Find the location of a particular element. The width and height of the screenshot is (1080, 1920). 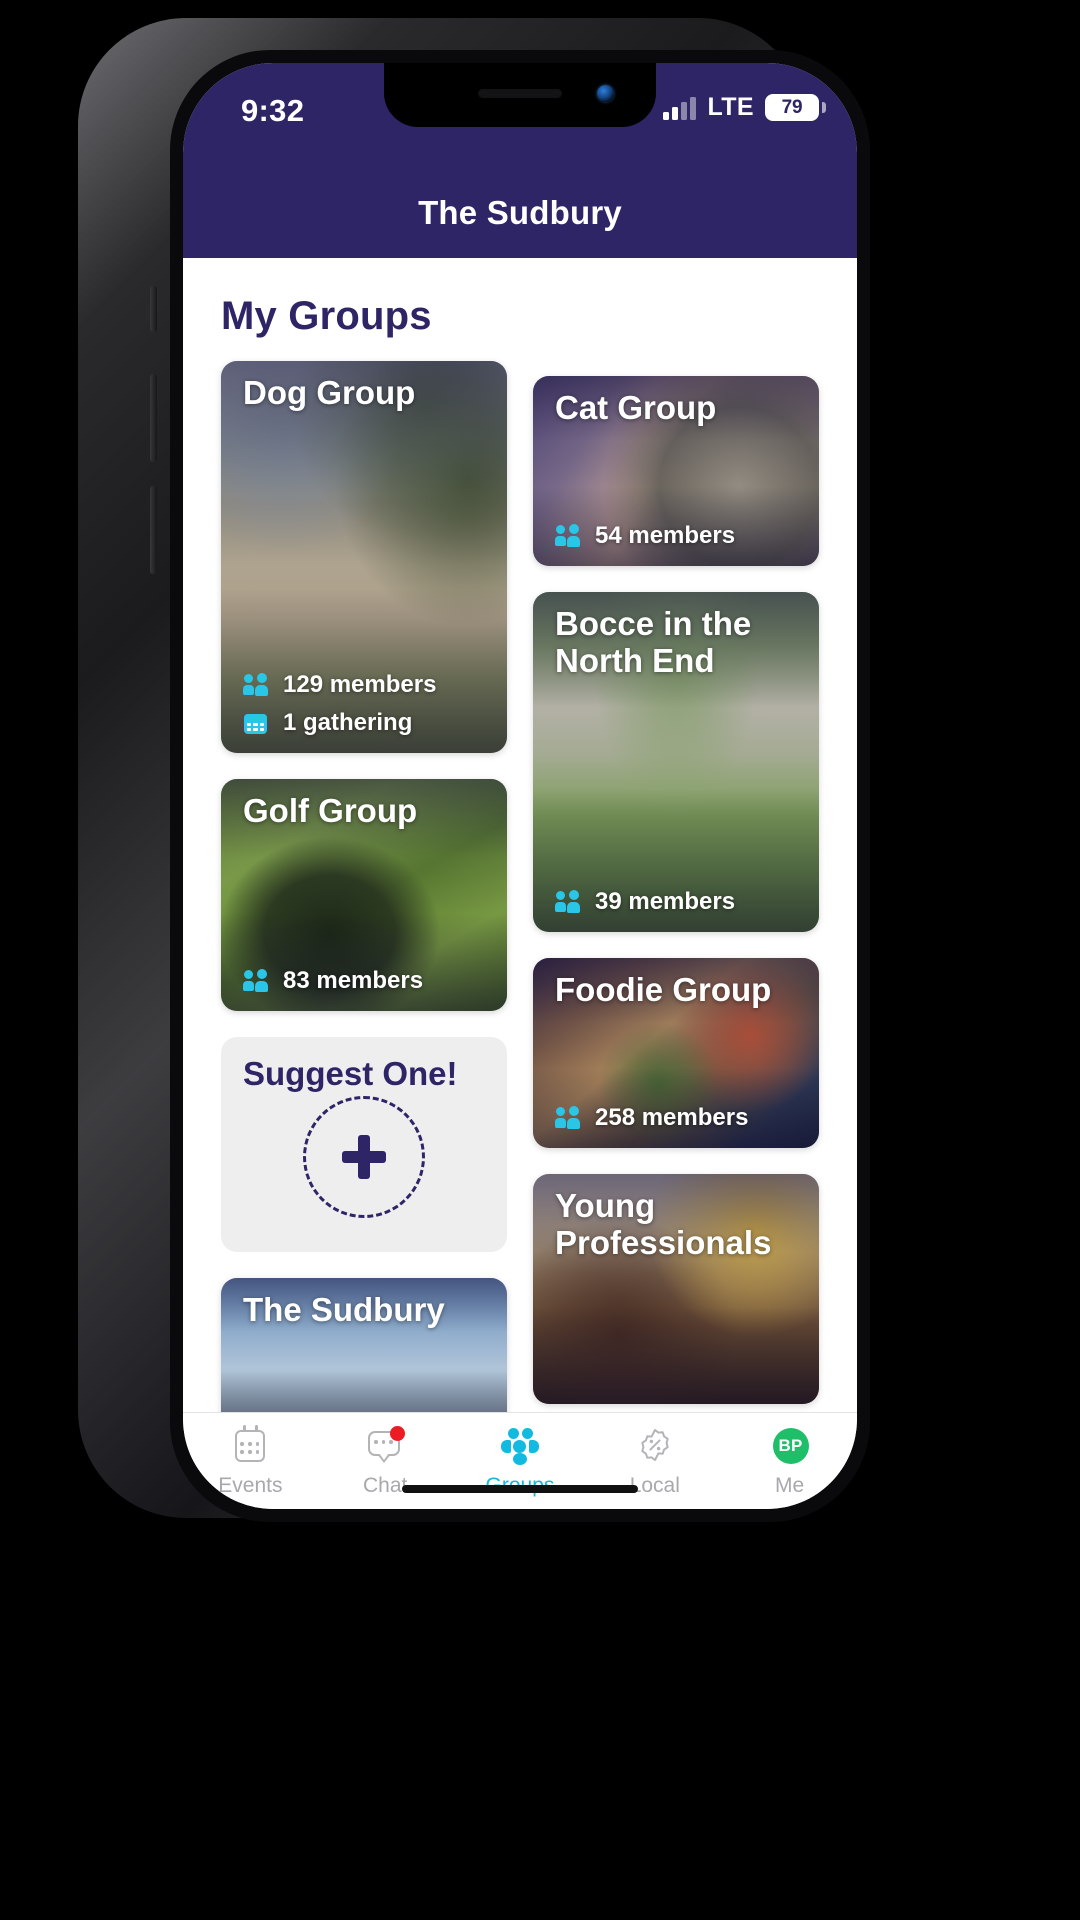

group-card-title: Golf Group is located at coordinates (330, 810).